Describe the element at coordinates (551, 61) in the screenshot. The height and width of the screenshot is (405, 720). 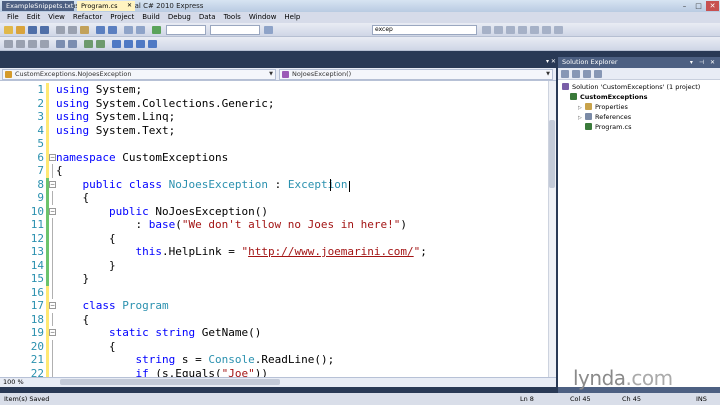
I see `active-files-dropdown-icon: ▾ ✕` at that location.